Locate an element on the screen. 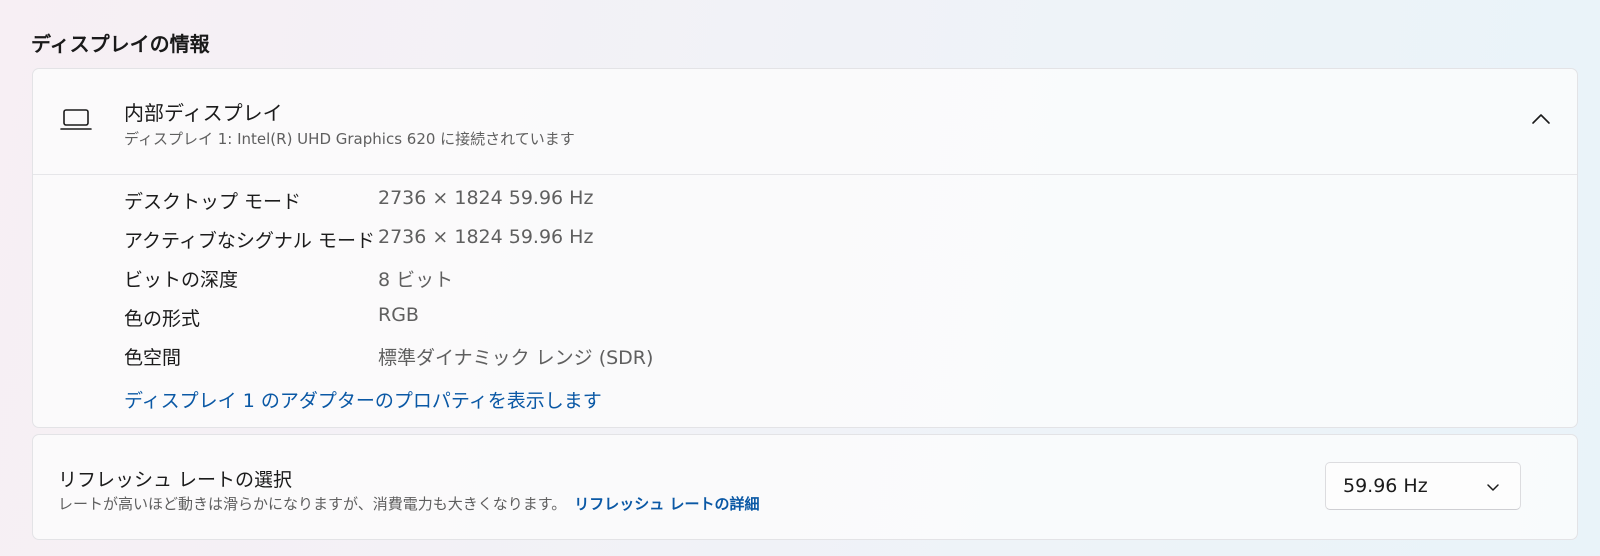 This screenshot has width=1600, height=556. laptop-icon is located at coordinates (76, 119).